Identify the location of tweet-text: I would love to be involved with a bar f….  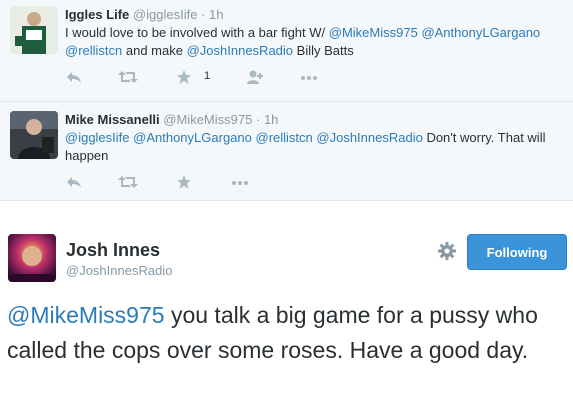
(312, 42).